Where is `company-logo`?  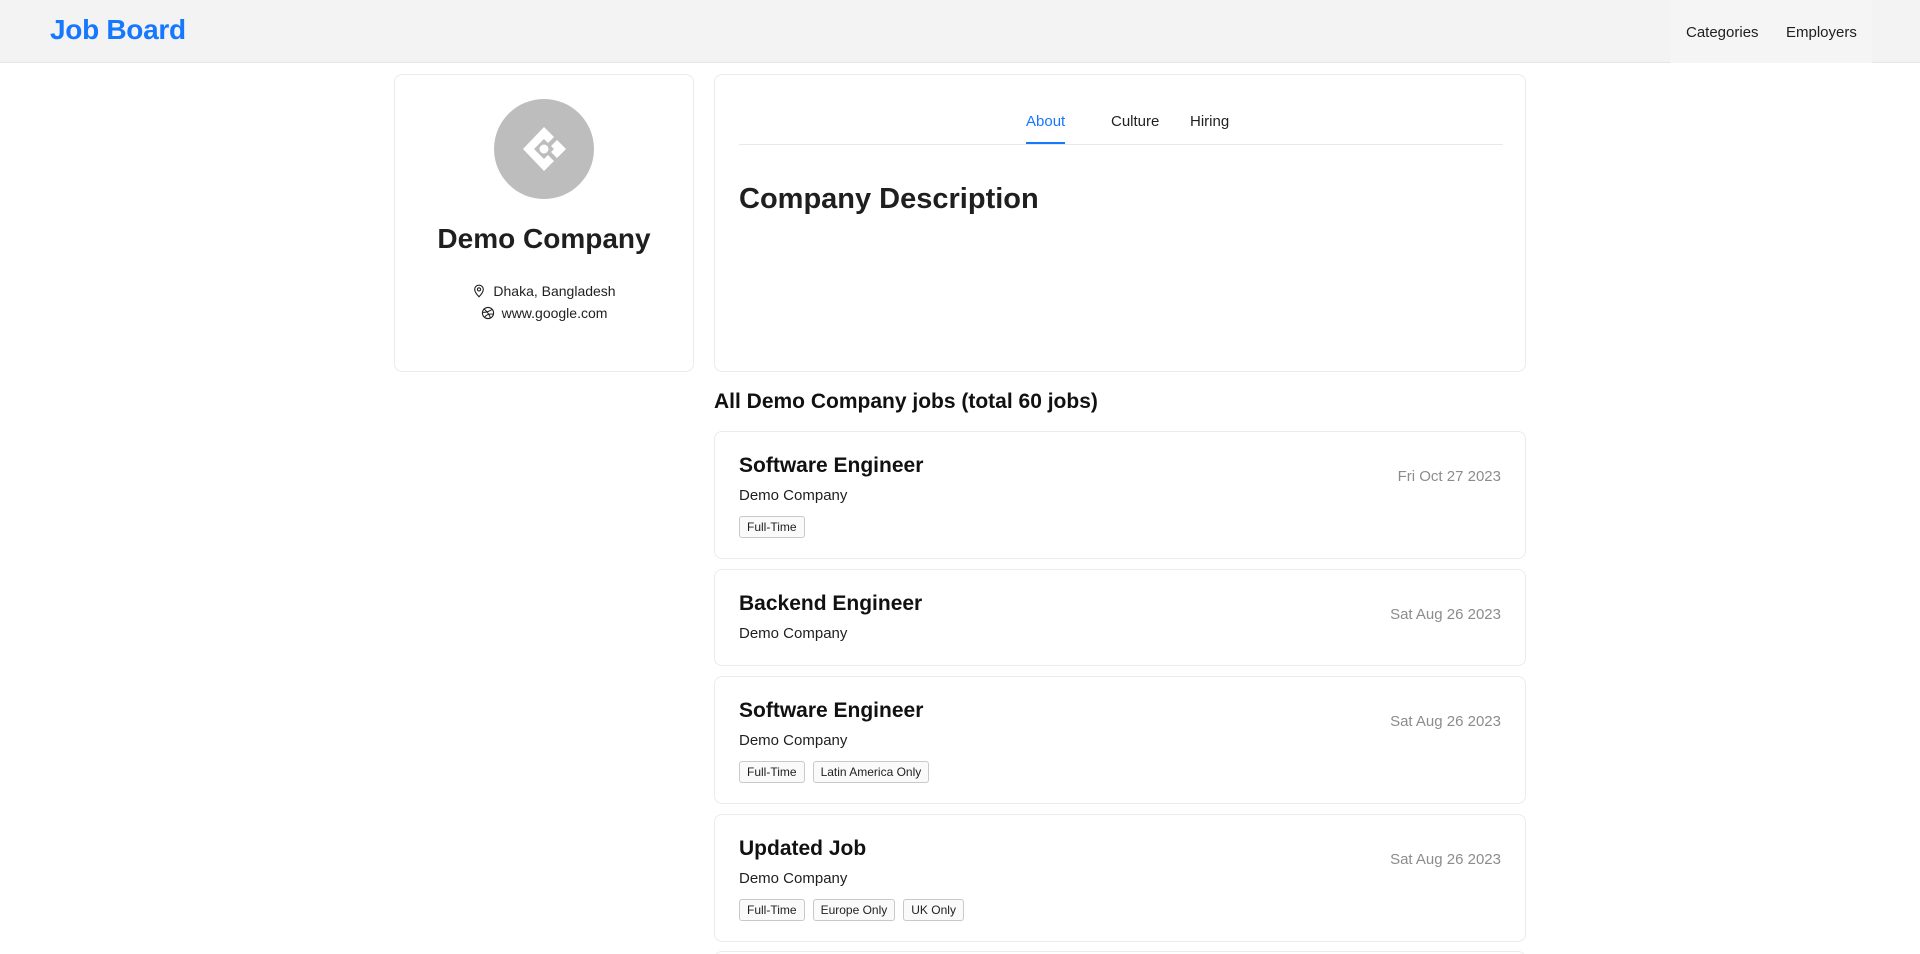 company-logo is located at coordinates (544, 149).